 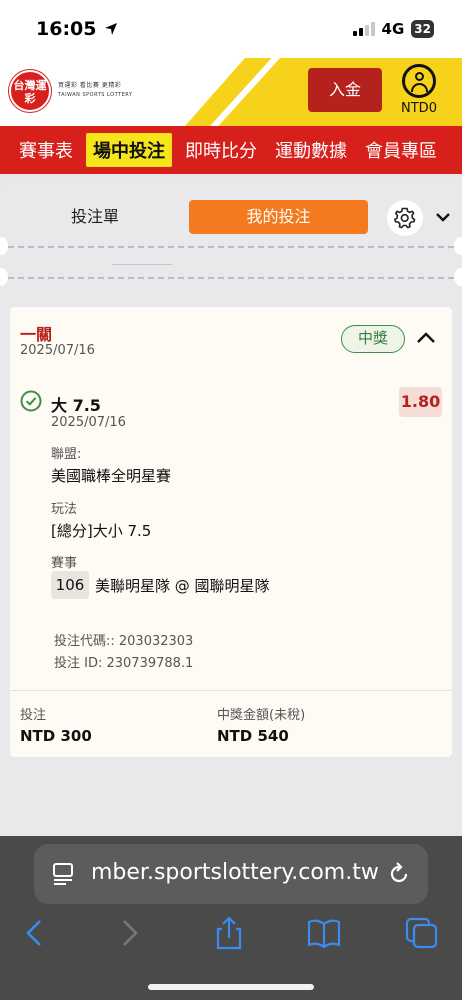 I want to click on league-label: 聯盟:, so click(x=66, y=454).